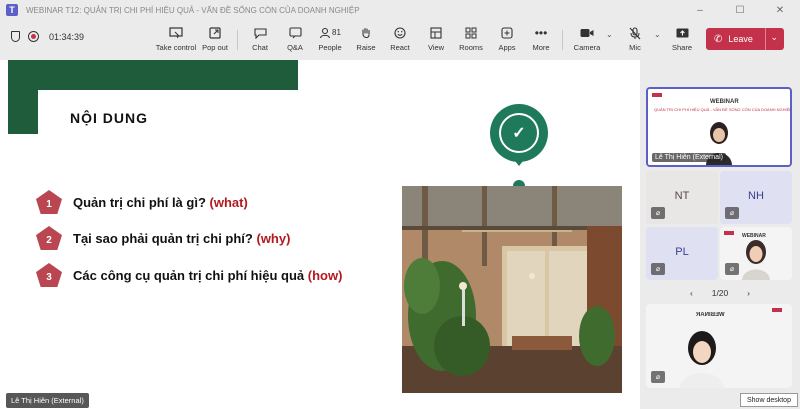 Image resolution: width=800 pixels, height=409 pixels. What do you see at coordinates (689, 157) in the screenshot?
I see `participant-name: Lê Thị Hiên (External)` at bounding box center [689, 157].